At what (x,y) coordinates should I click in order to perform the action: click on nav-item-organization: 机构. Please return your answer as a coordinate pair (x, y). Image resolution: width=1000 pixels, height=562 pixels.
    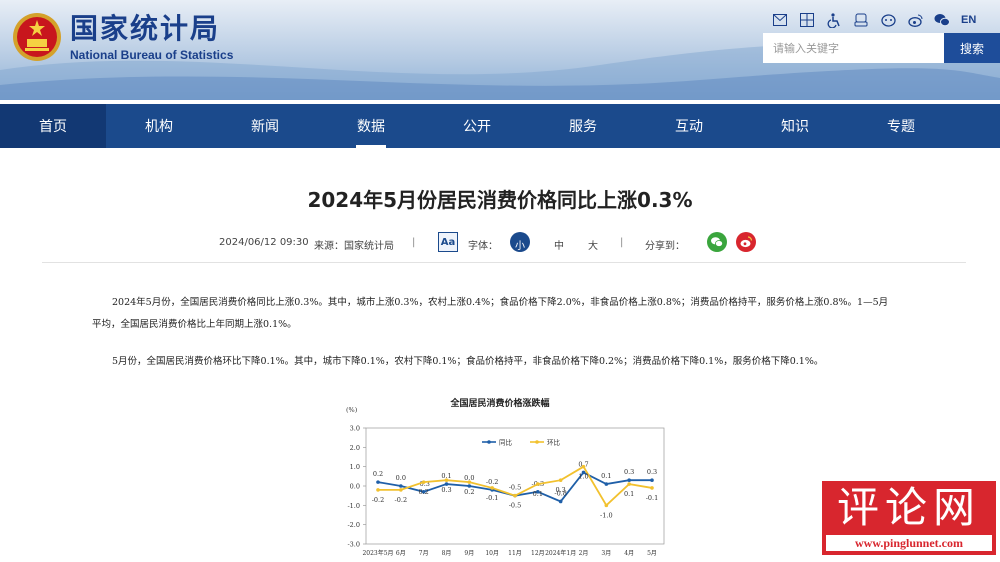
    Looking at the image, I should click on (159, 126).